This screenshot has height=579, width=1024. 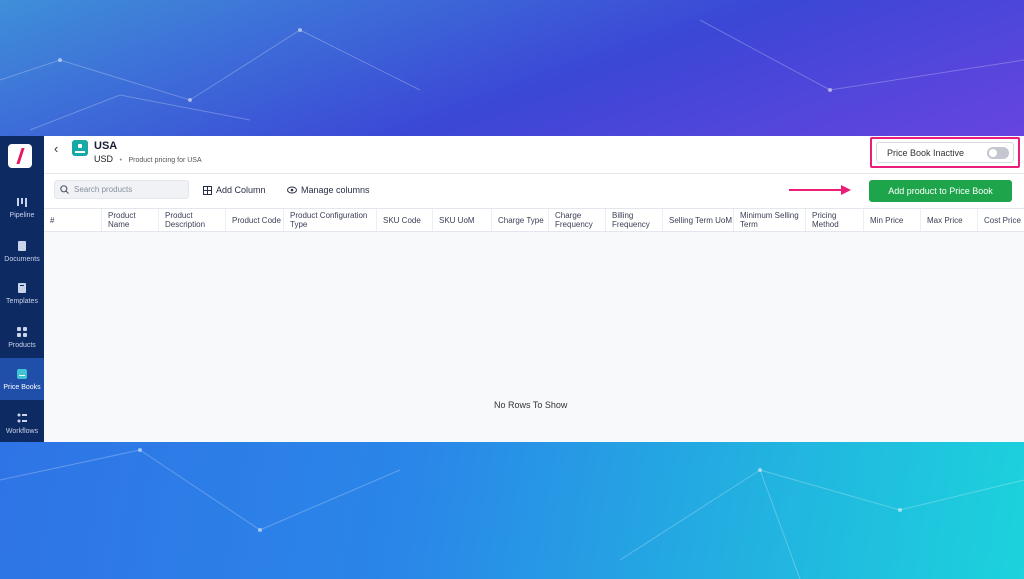 I want to click on templates-icon, so click(x=22, y=288).